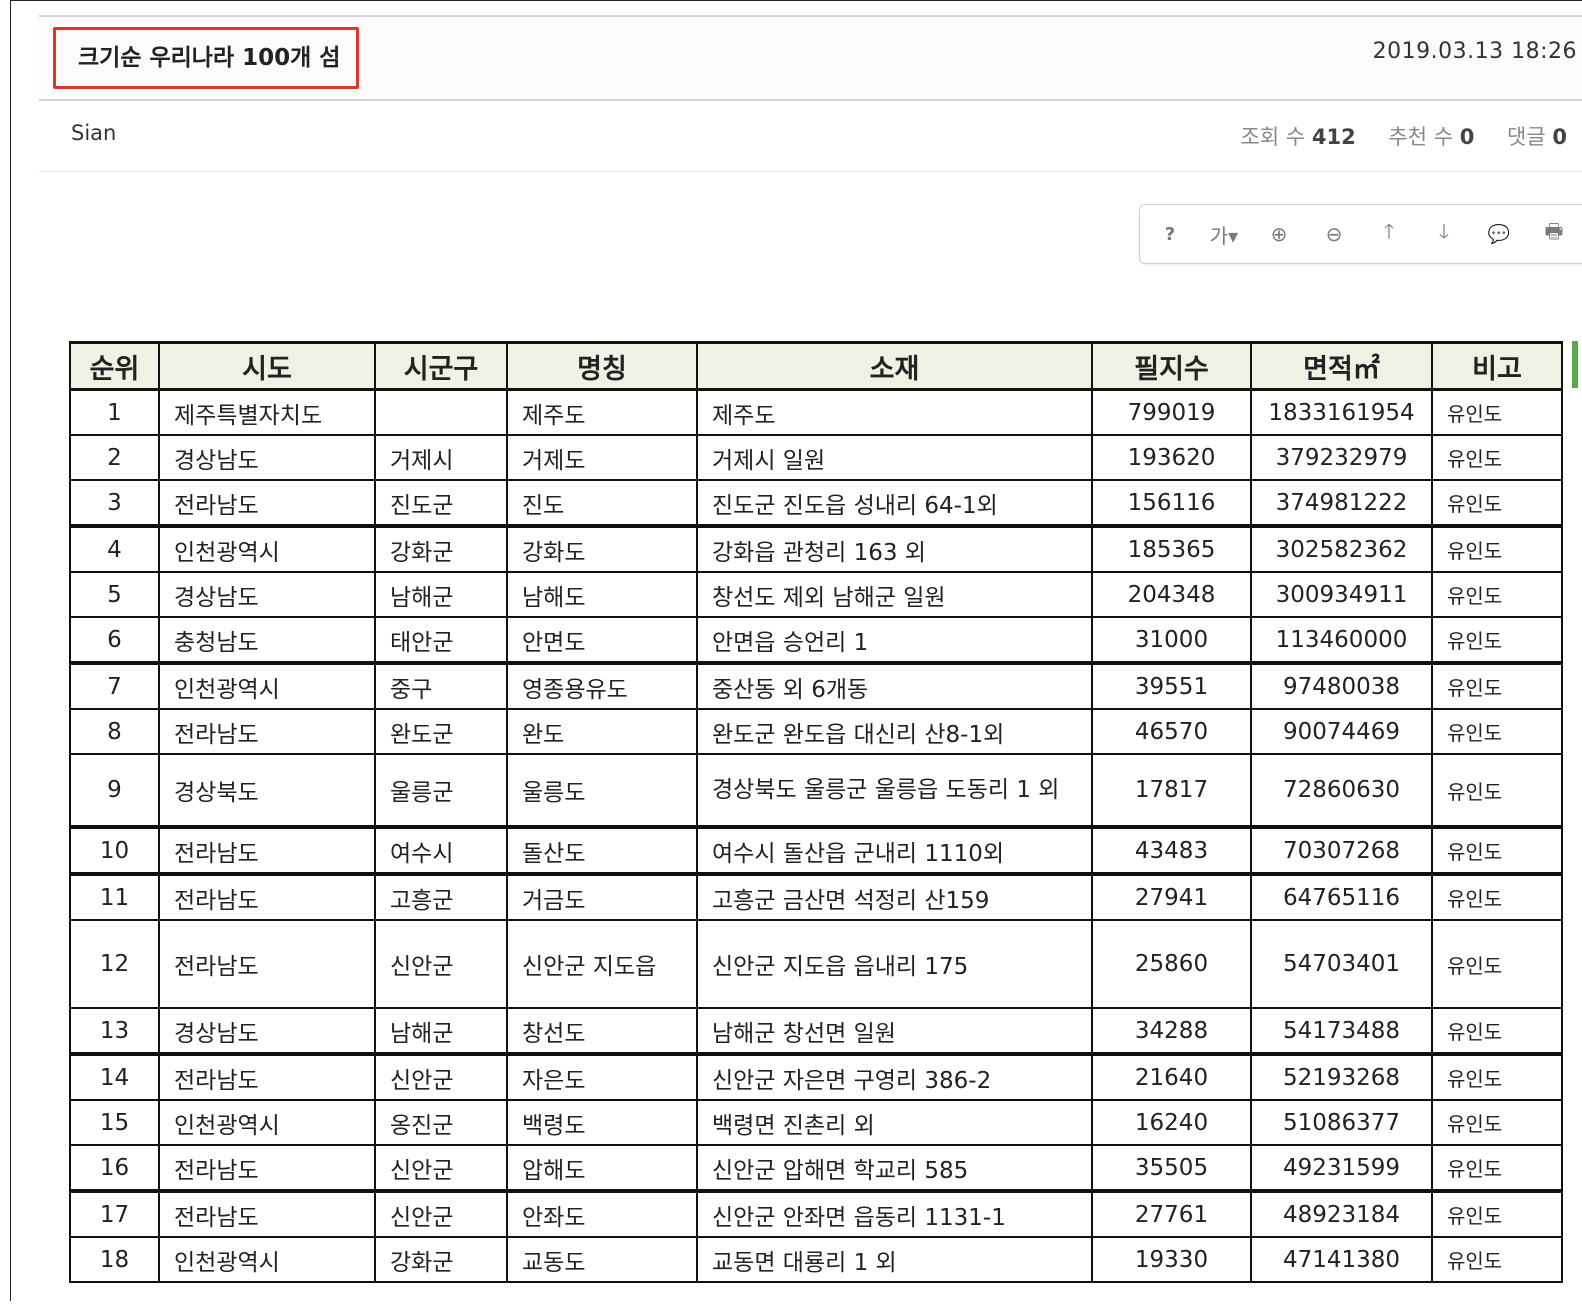  Describe the element at coordinates (1171, 896) in the screenshot. I see `cell-parcels: 27941` at that location.